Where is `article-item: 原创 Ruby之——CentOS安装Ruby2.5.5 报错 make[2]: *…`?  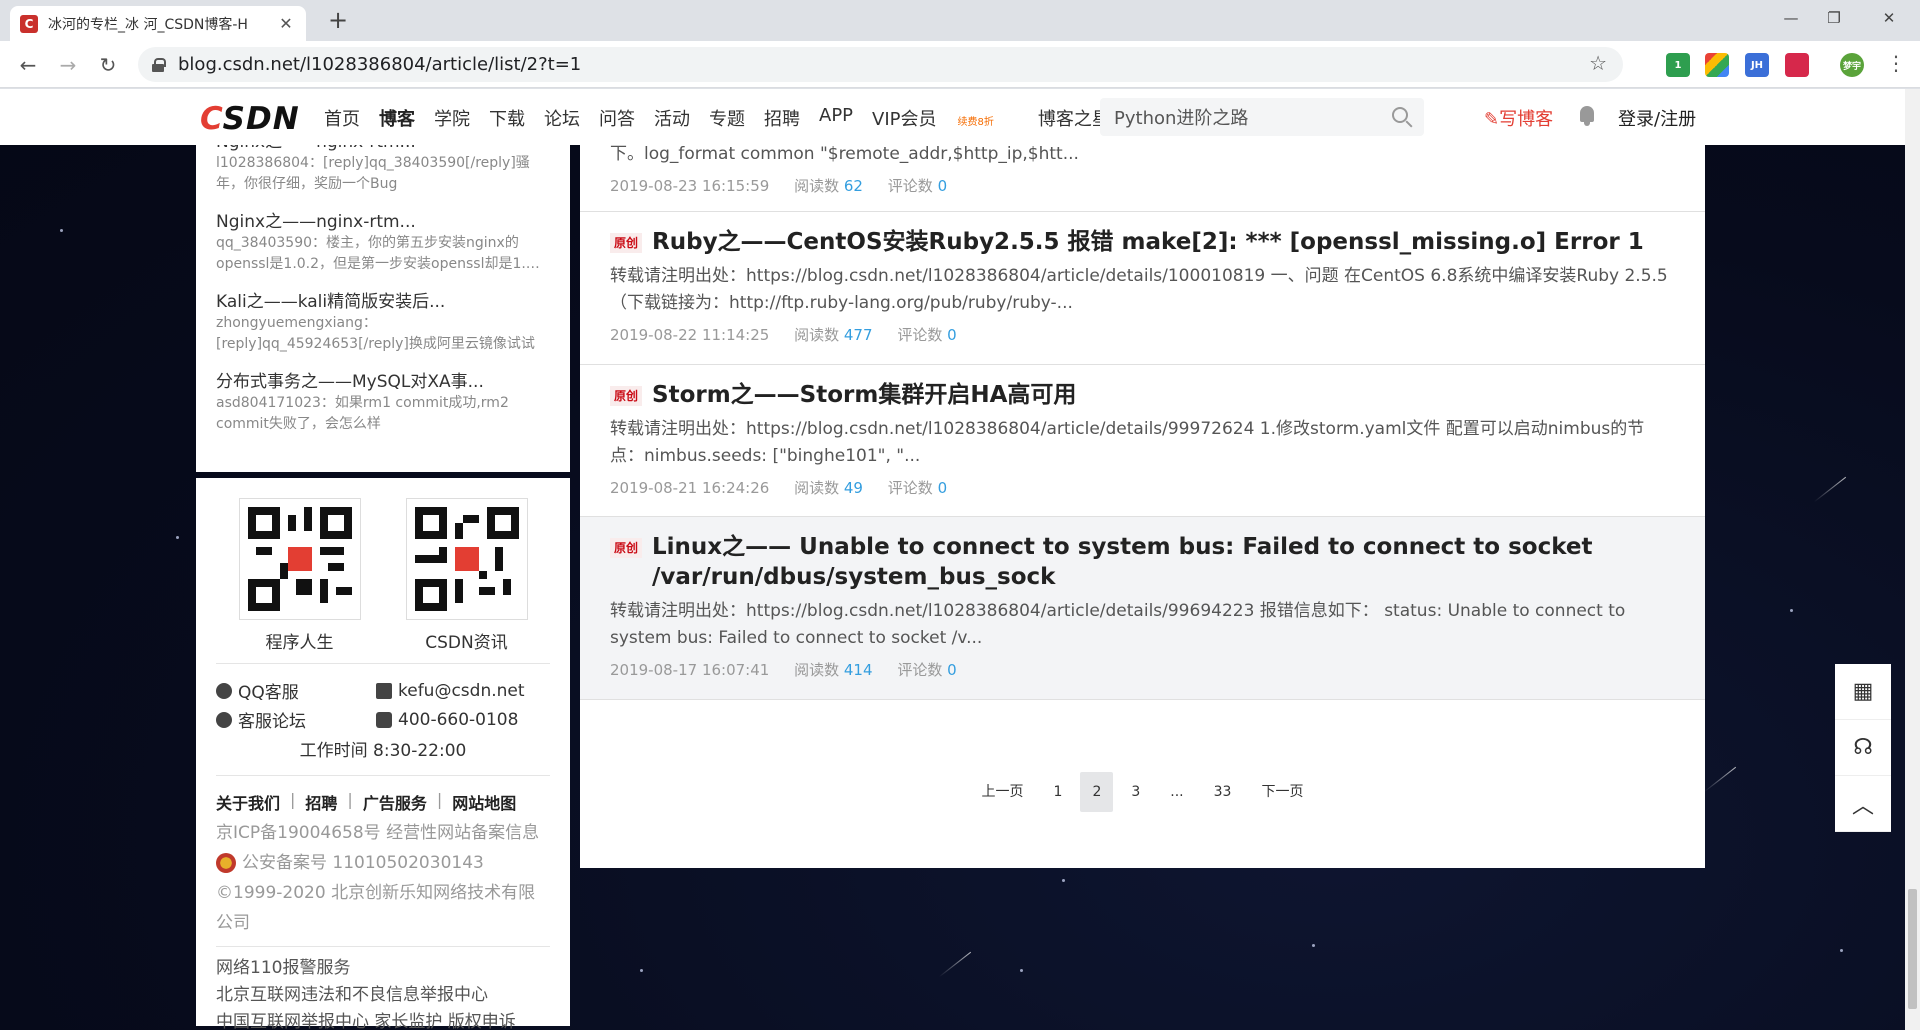
article-item: 原创 Ruby之——CentOS安装Ruby2.5.5 报错 make[2]: *… is located at coordinates (1142, 288).